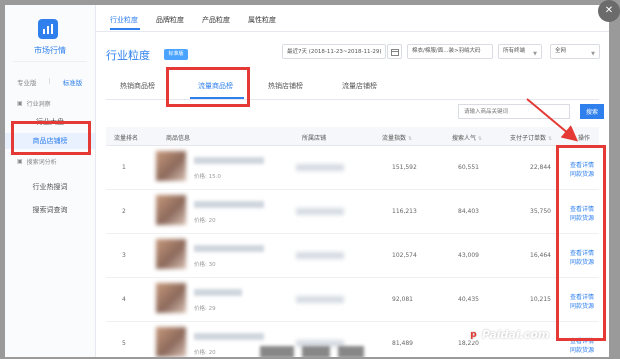 Image resolution: width=620 pixels, height=359 pixels. Describe the element at coordinates (73, 82) in the screenshot. I see `tab-standard: 标准版` at that location.